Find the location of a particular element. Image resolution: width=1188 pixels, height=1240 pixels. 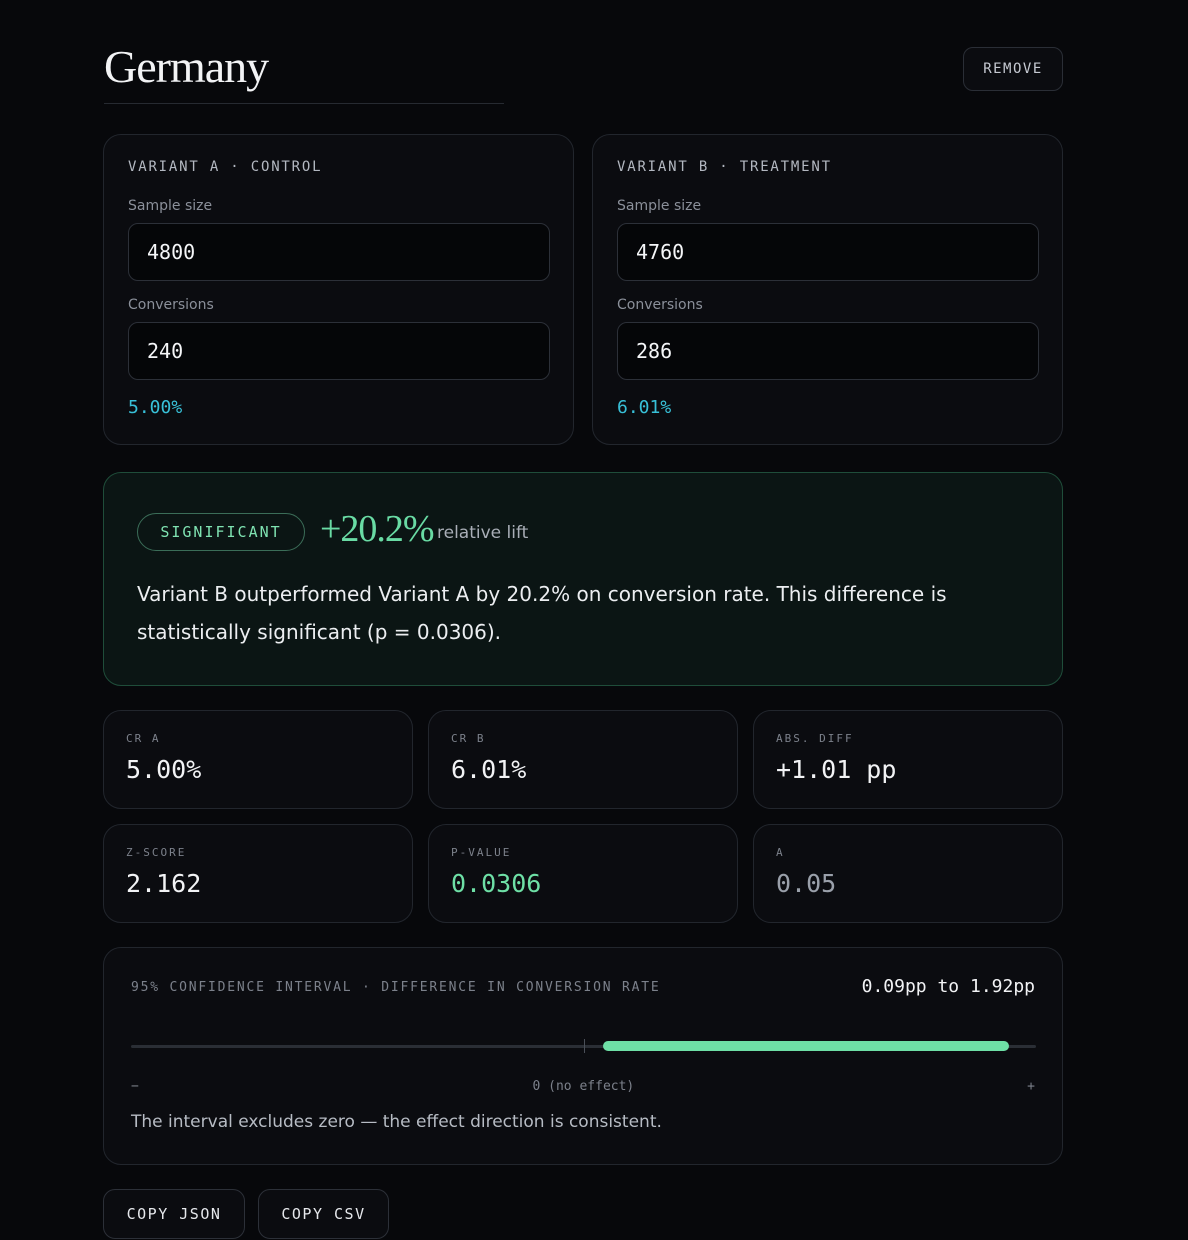

stat-z-score: Z-SCORE 2.162 is located at coordinates (258, 873).